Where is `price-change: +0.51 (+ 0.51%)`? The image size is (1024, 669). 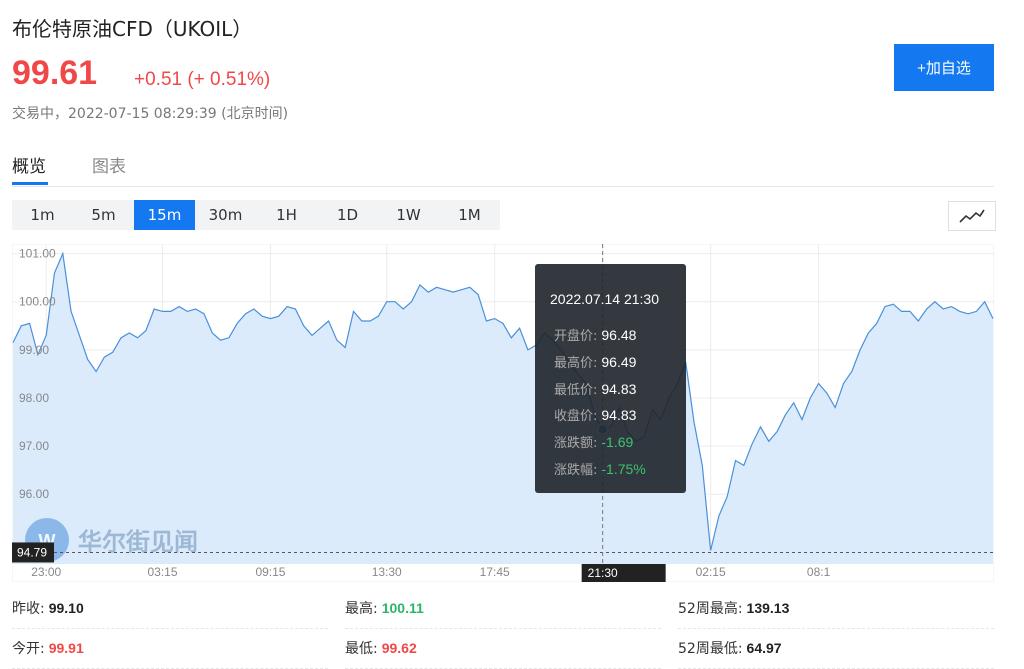
price-change: +0.51 (+ 0.51%) is located at coordinates (202, 79).